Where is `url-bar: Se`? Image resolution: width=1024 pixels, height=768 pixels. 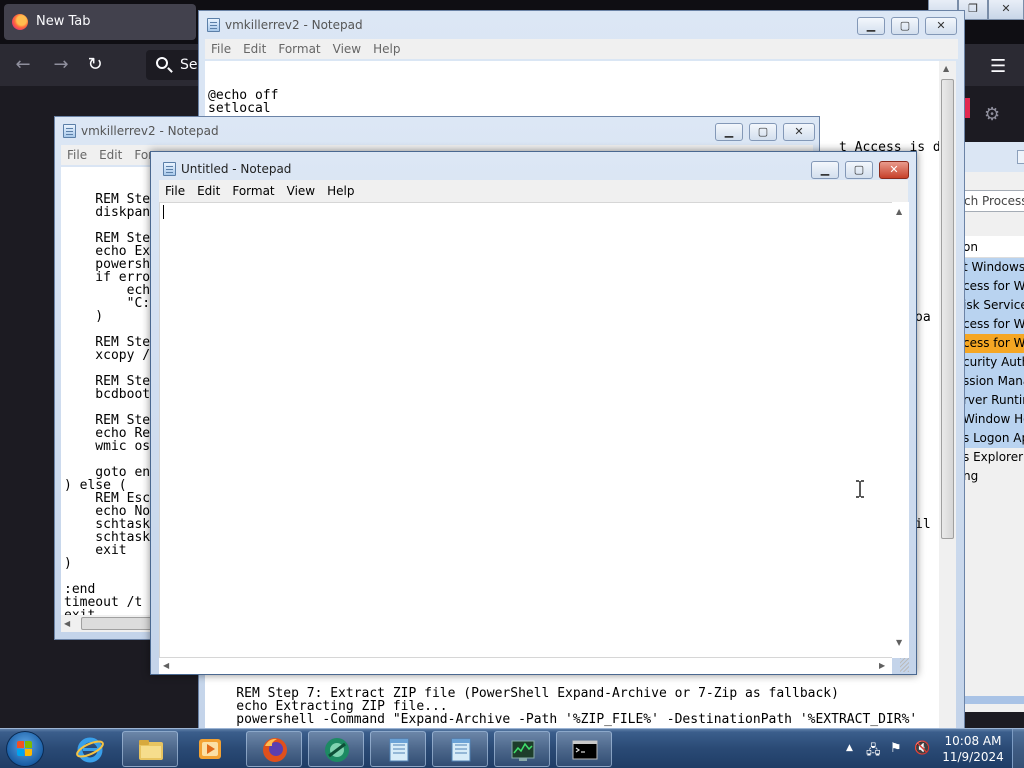 url-bar: Se is located at coordinates (176, 65).